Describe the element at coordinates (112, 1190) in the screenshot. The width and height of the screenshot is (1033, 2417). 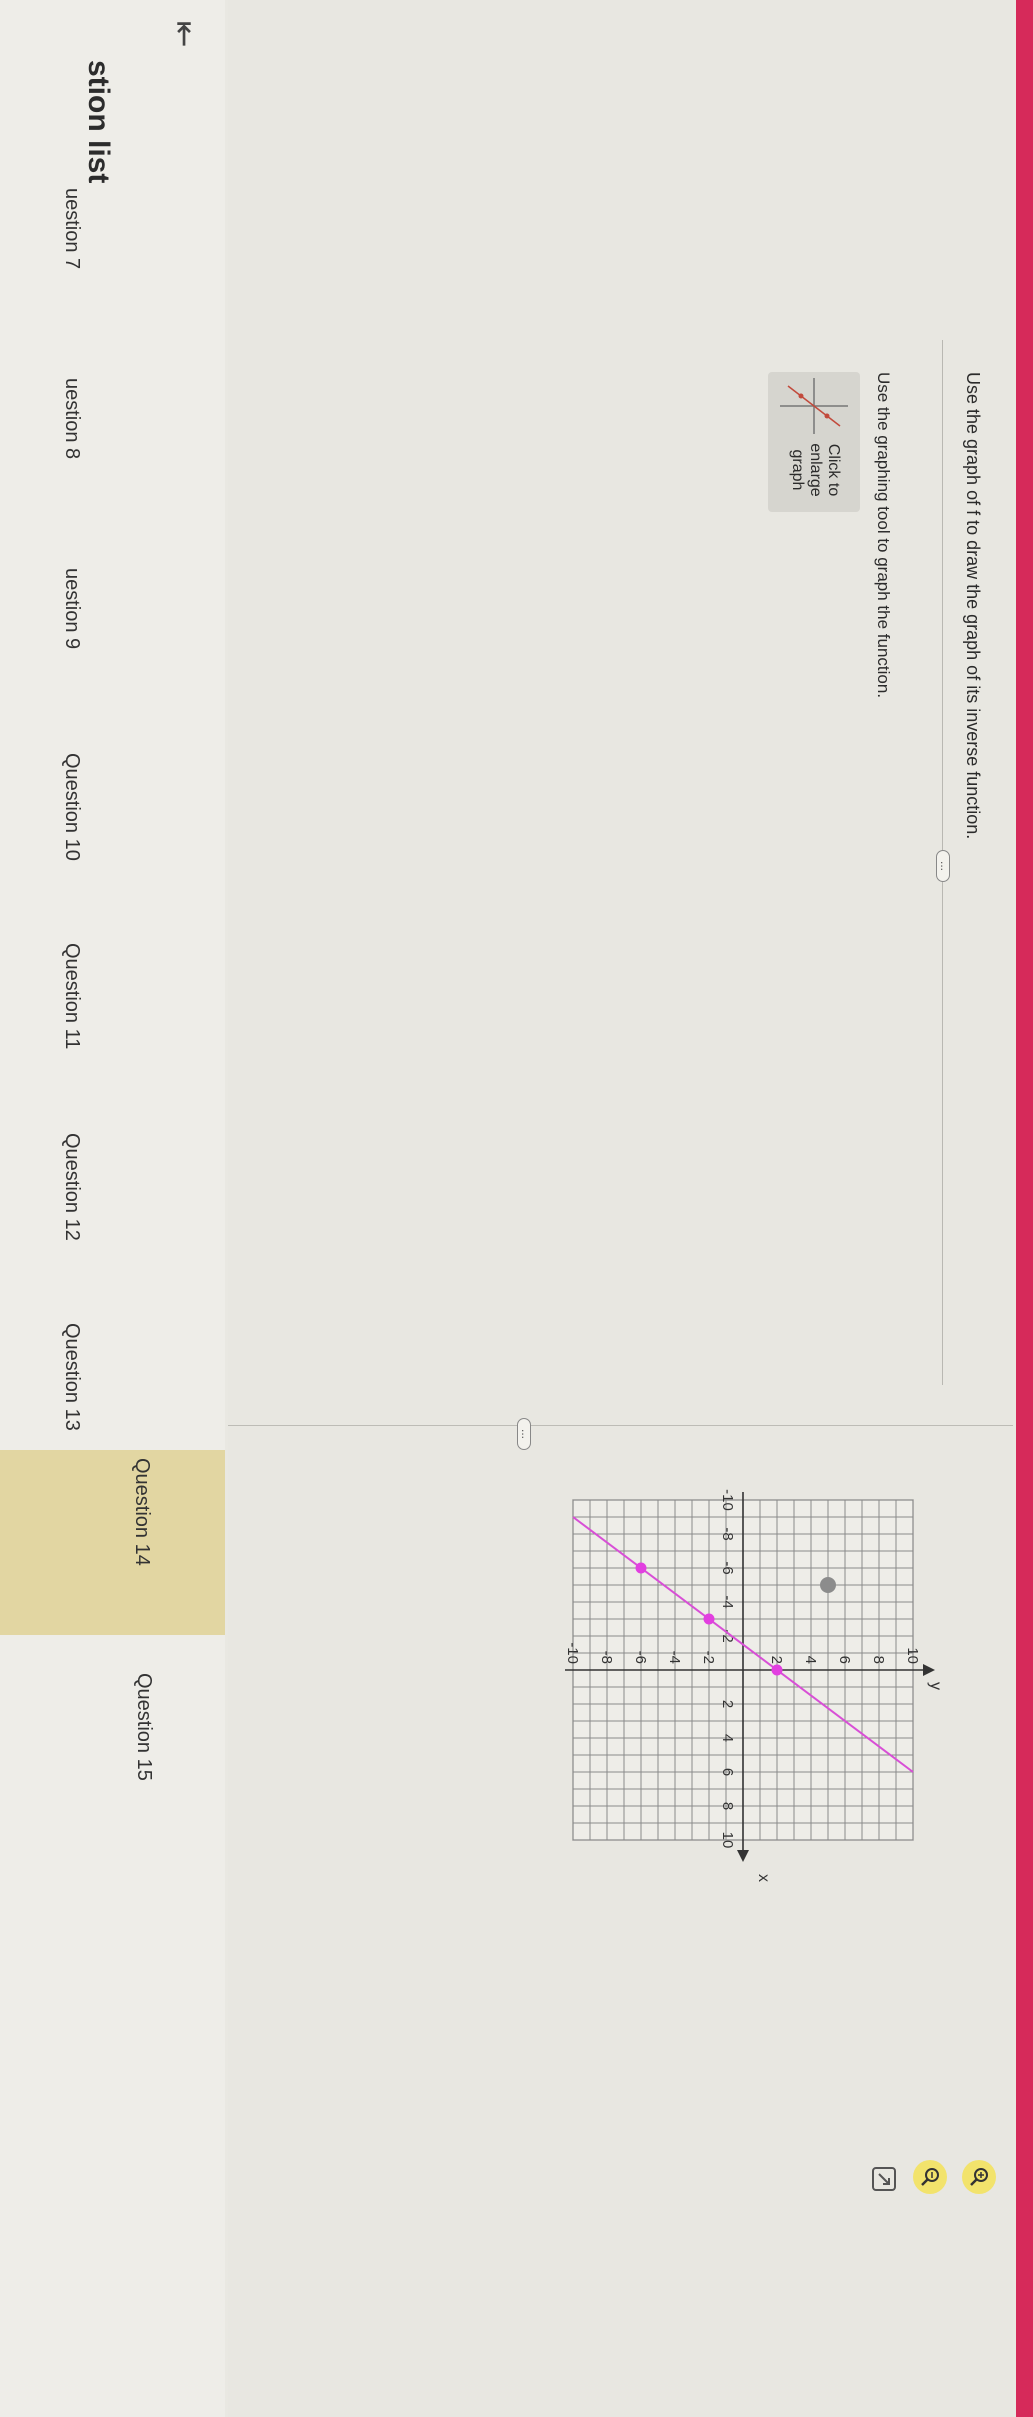
I see `sidebar-item-question-12: Question 12` at that location.